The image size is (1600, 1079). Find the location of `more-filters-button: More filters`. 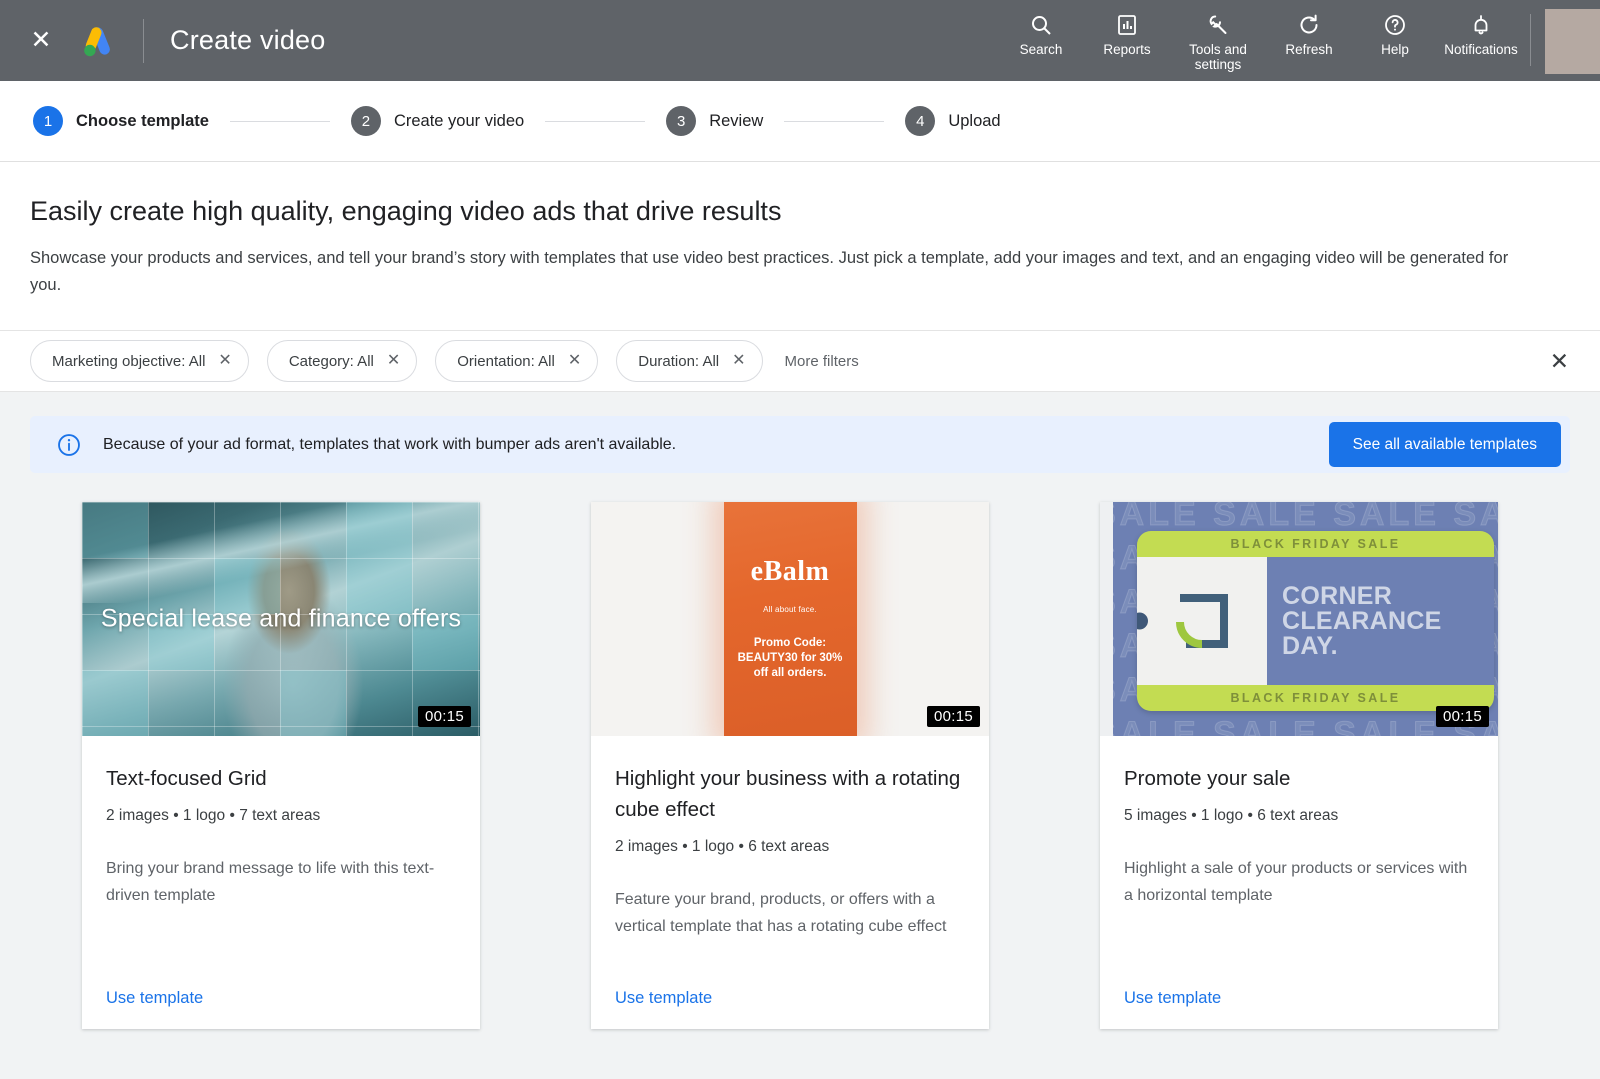

more-filters-button: More filters is located at coordinates (822, 361).